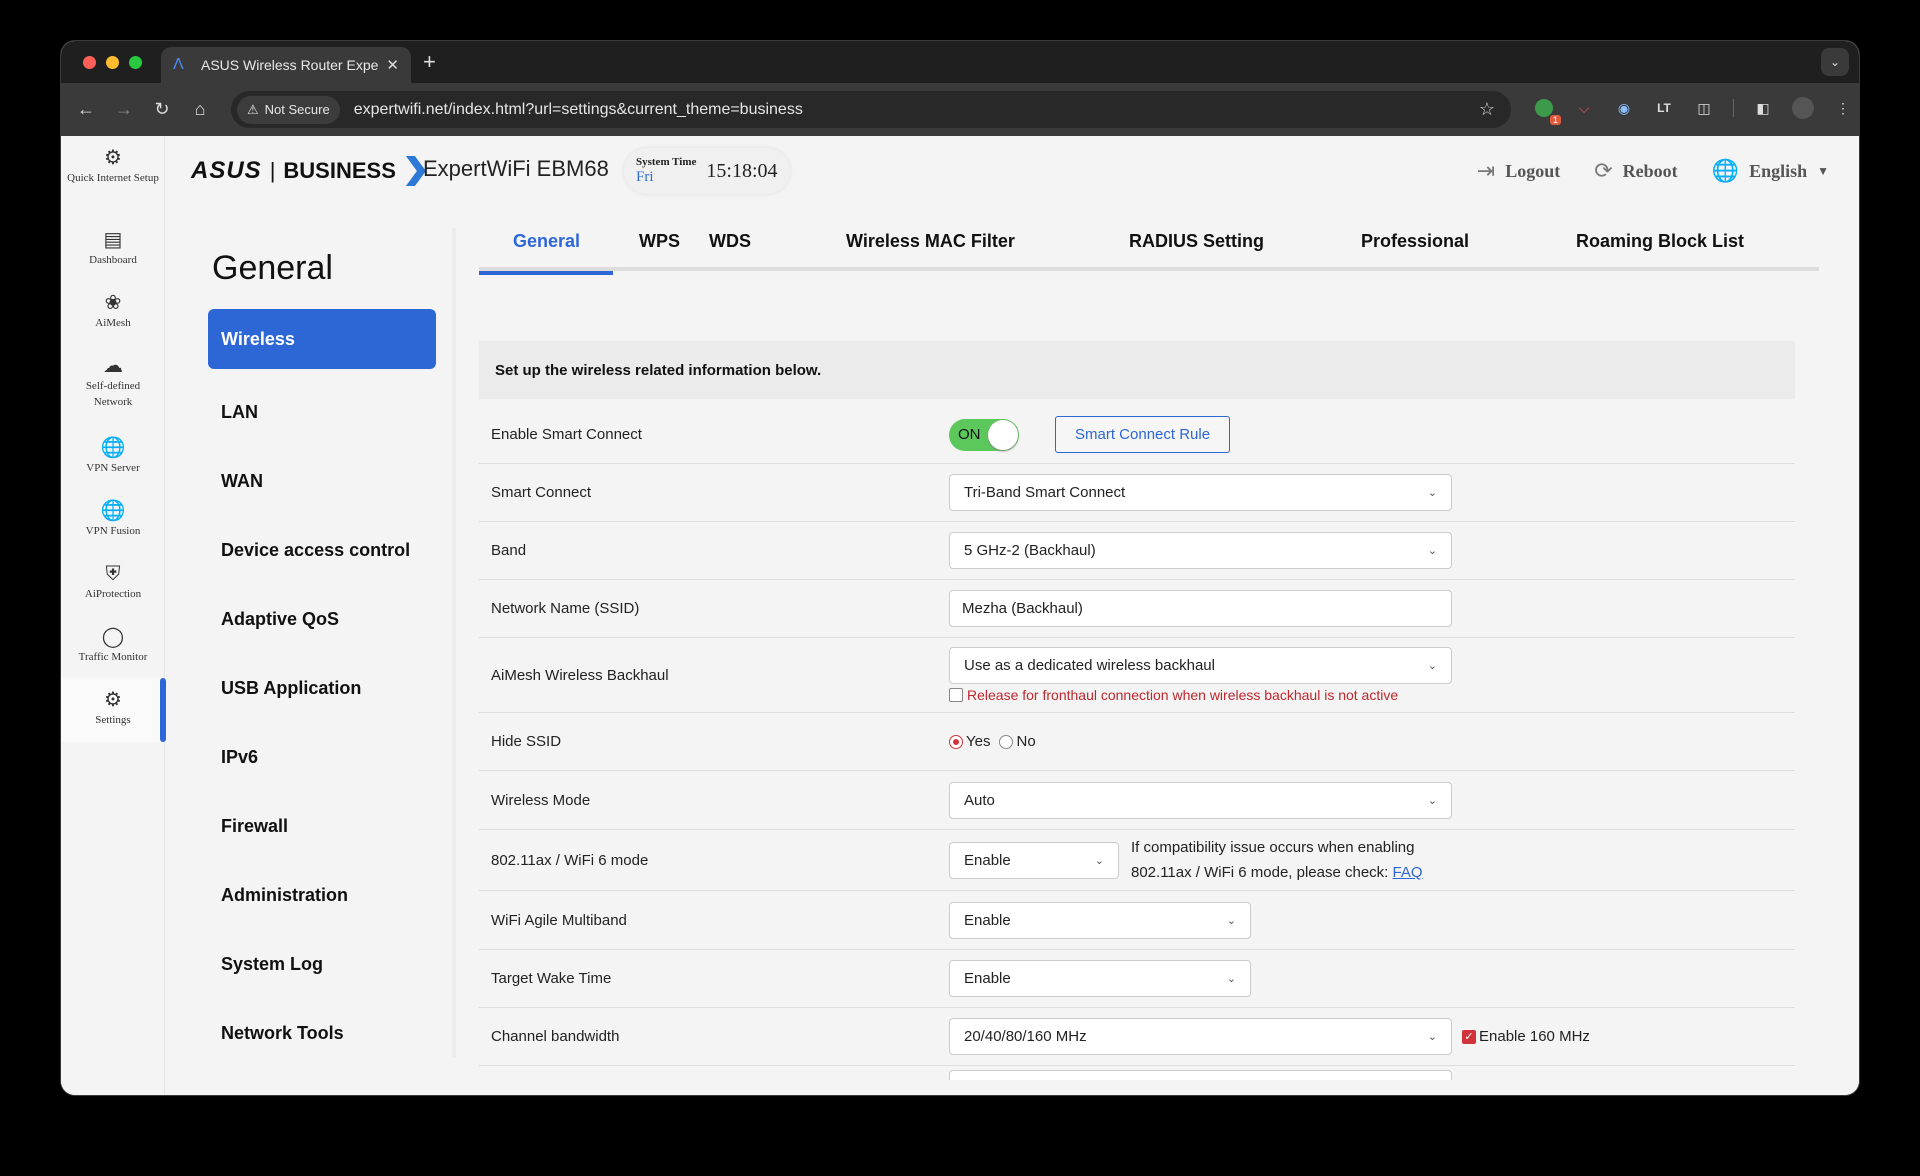 Image resolution: width=1920 pixels, height=1176 pixels. Describe the element at coordinates (322, 895) in the screenshot. I see `subnav-administration: Administration` at that location.